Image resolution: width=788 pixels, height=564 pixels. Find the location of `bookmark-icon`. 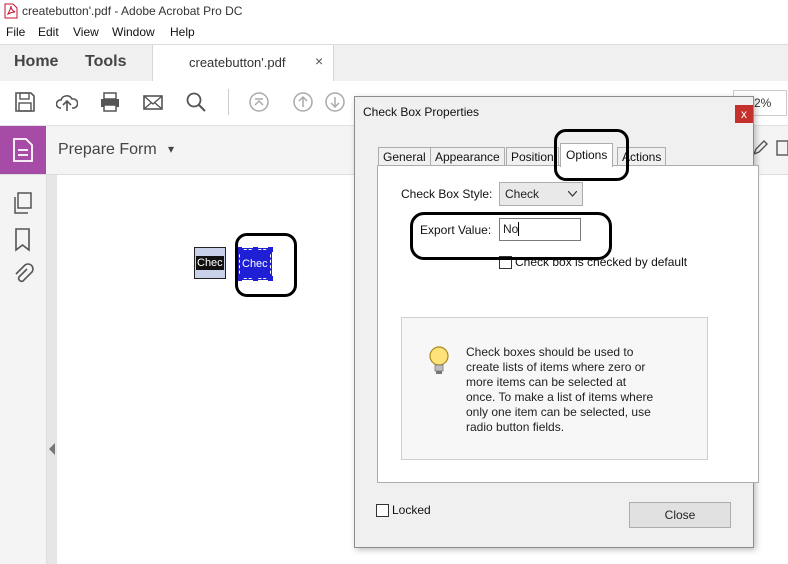

bookmark-icon is located at coordinates (23, 240).